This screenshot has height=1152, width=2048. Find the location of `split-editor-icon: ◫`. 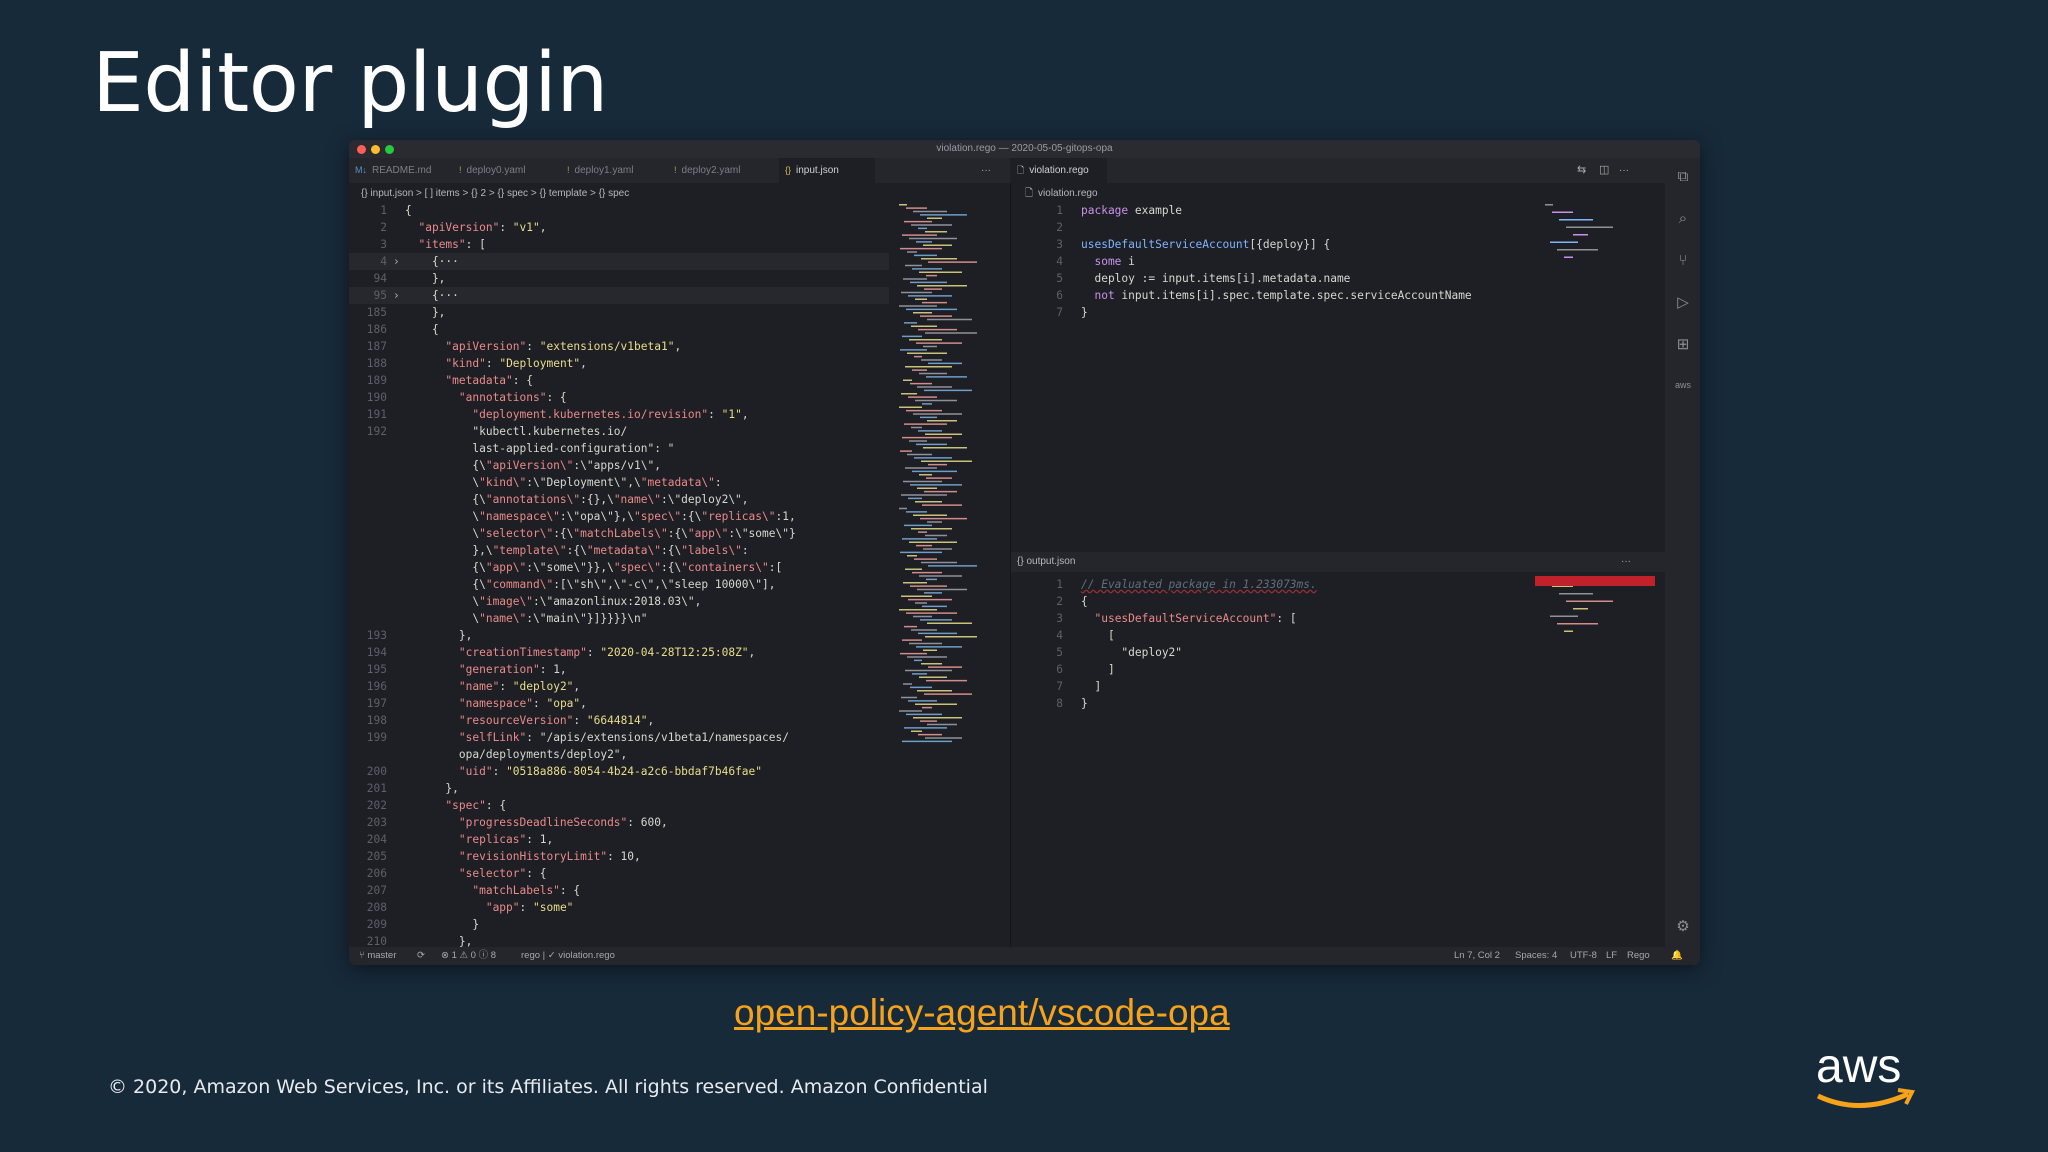

split-editor-icon: ◫ is located at coordinates (1604, 170).